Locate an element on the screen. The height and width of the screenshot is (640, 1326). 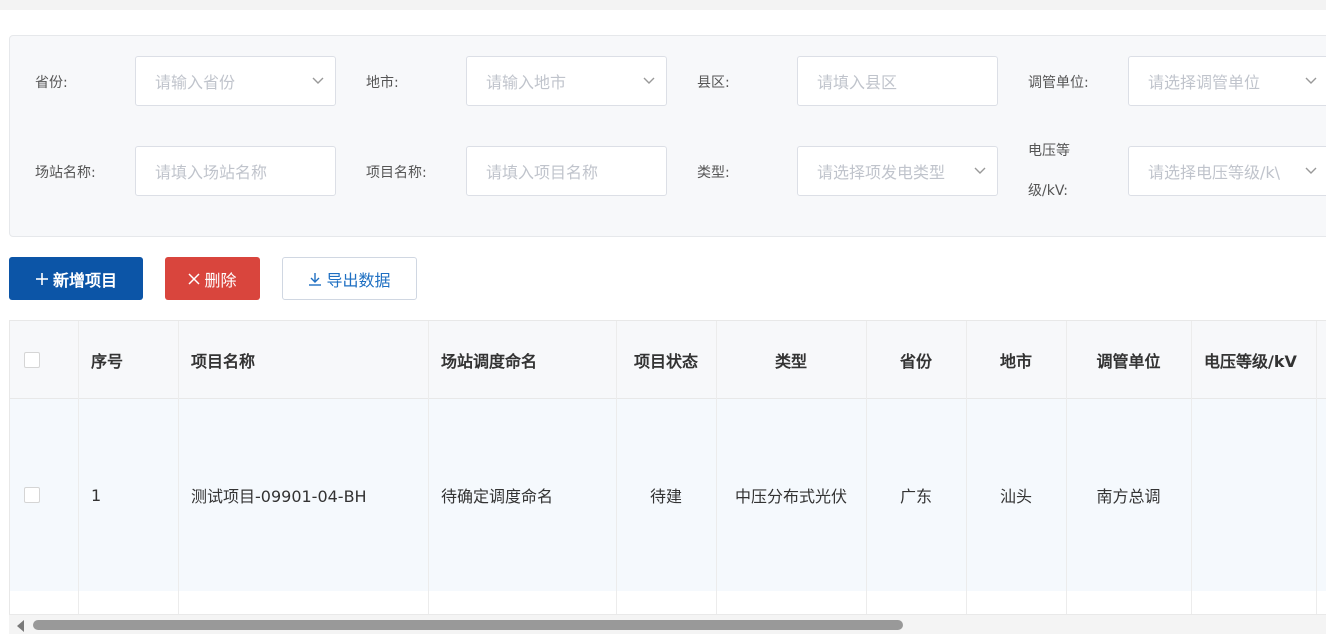
dispatch-unit-label: 调管单位: is located at coordinates (1058, 83).